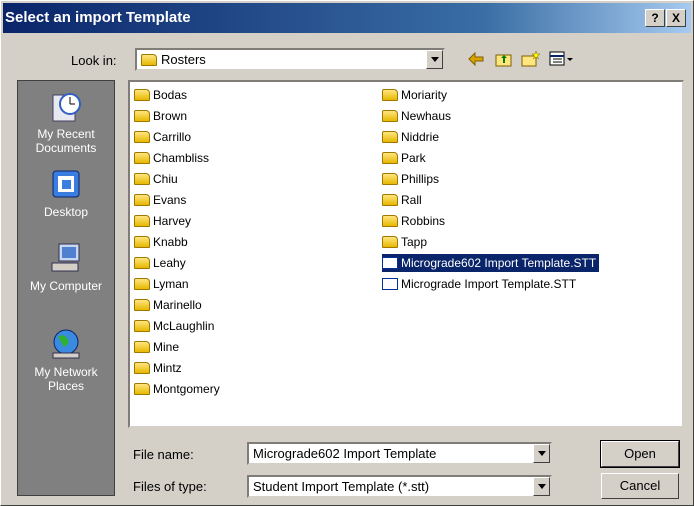 This screenshot has height=506, width=694. Describe the element at coordinates (98, 17) in the screenshot. I see `dialog-title: Select an import Template` at that location.